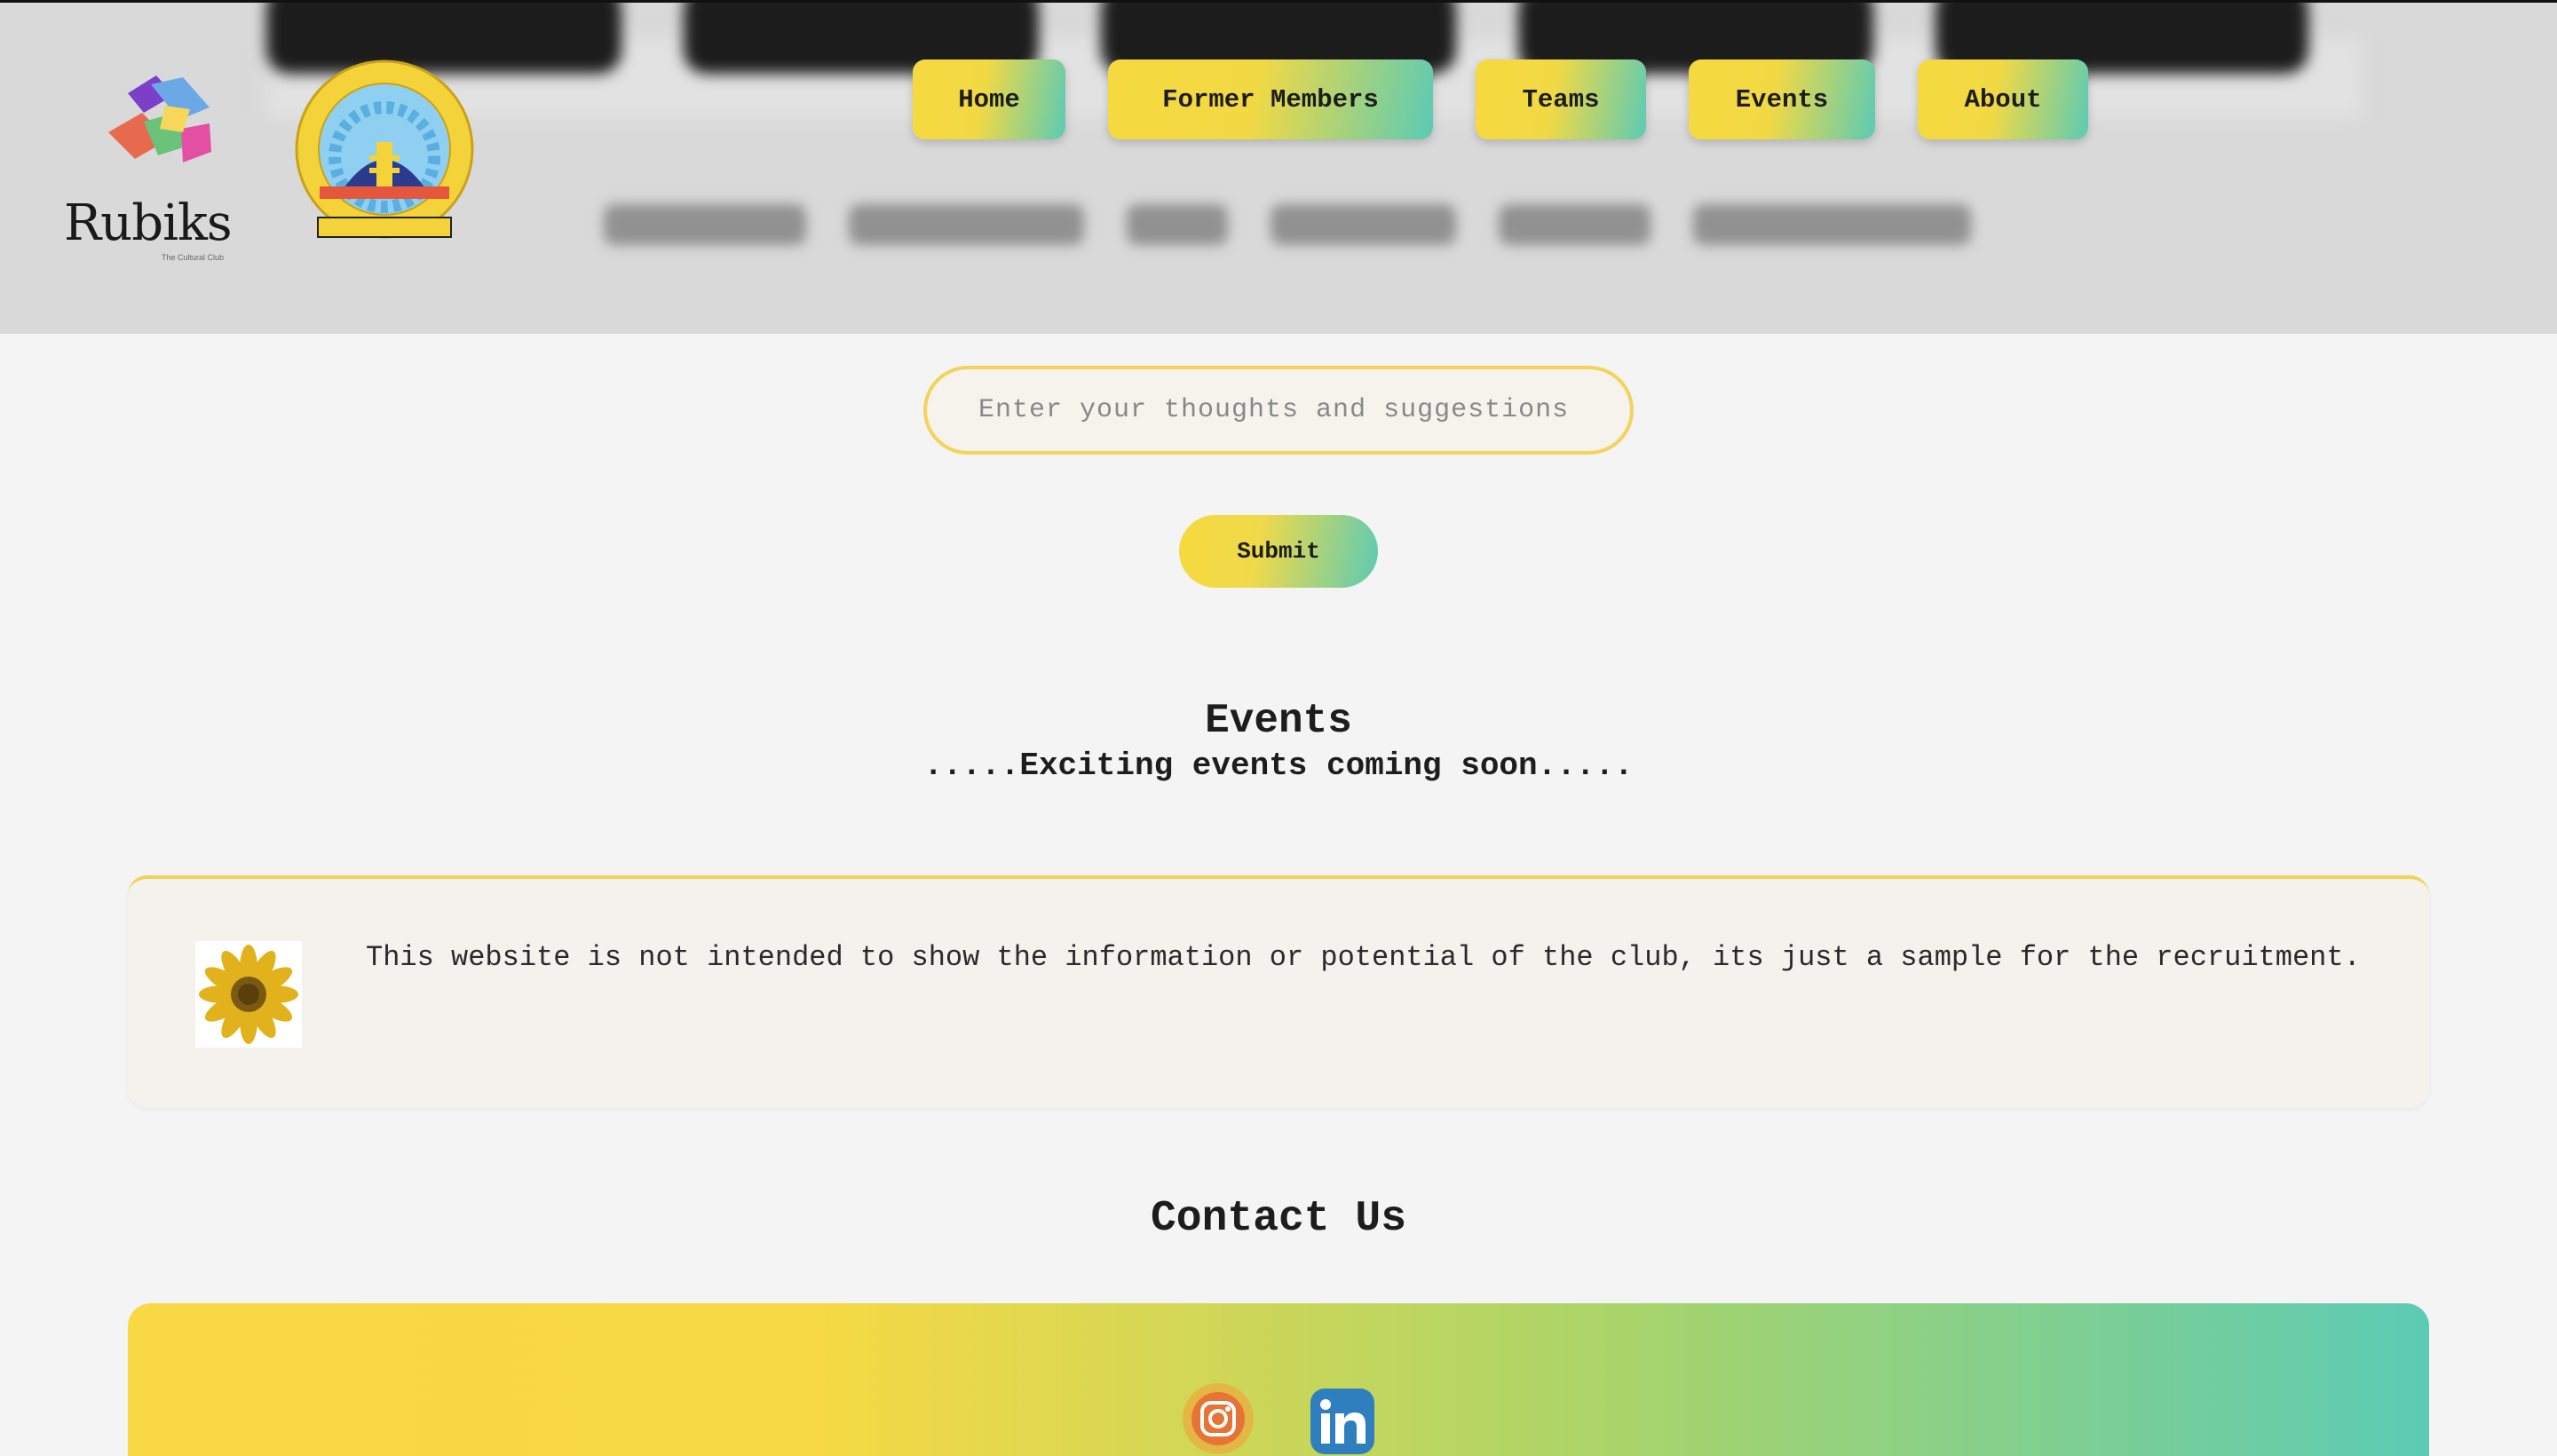  I want to click on instagram-icon, so click(1218, 1418).